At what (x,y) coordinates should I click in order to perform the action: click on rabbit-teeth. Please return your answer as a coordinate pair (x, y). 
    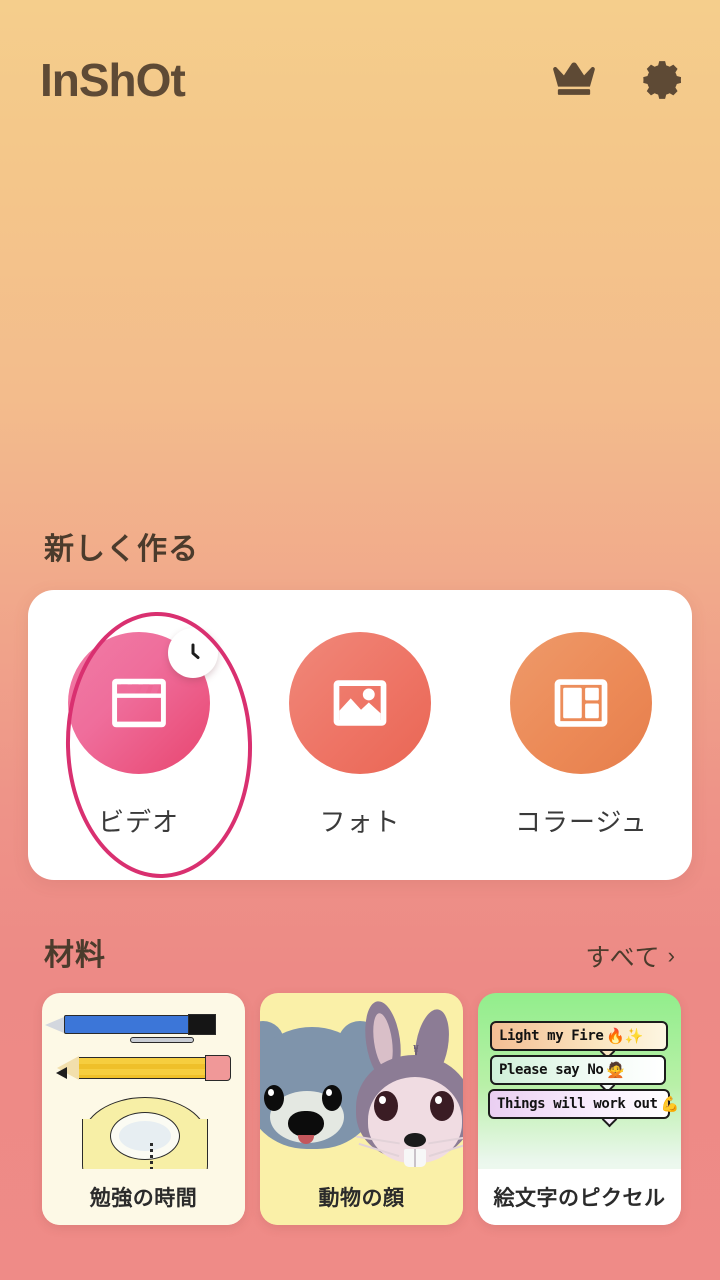
    Looking at the image, I should click on (415, 1158).